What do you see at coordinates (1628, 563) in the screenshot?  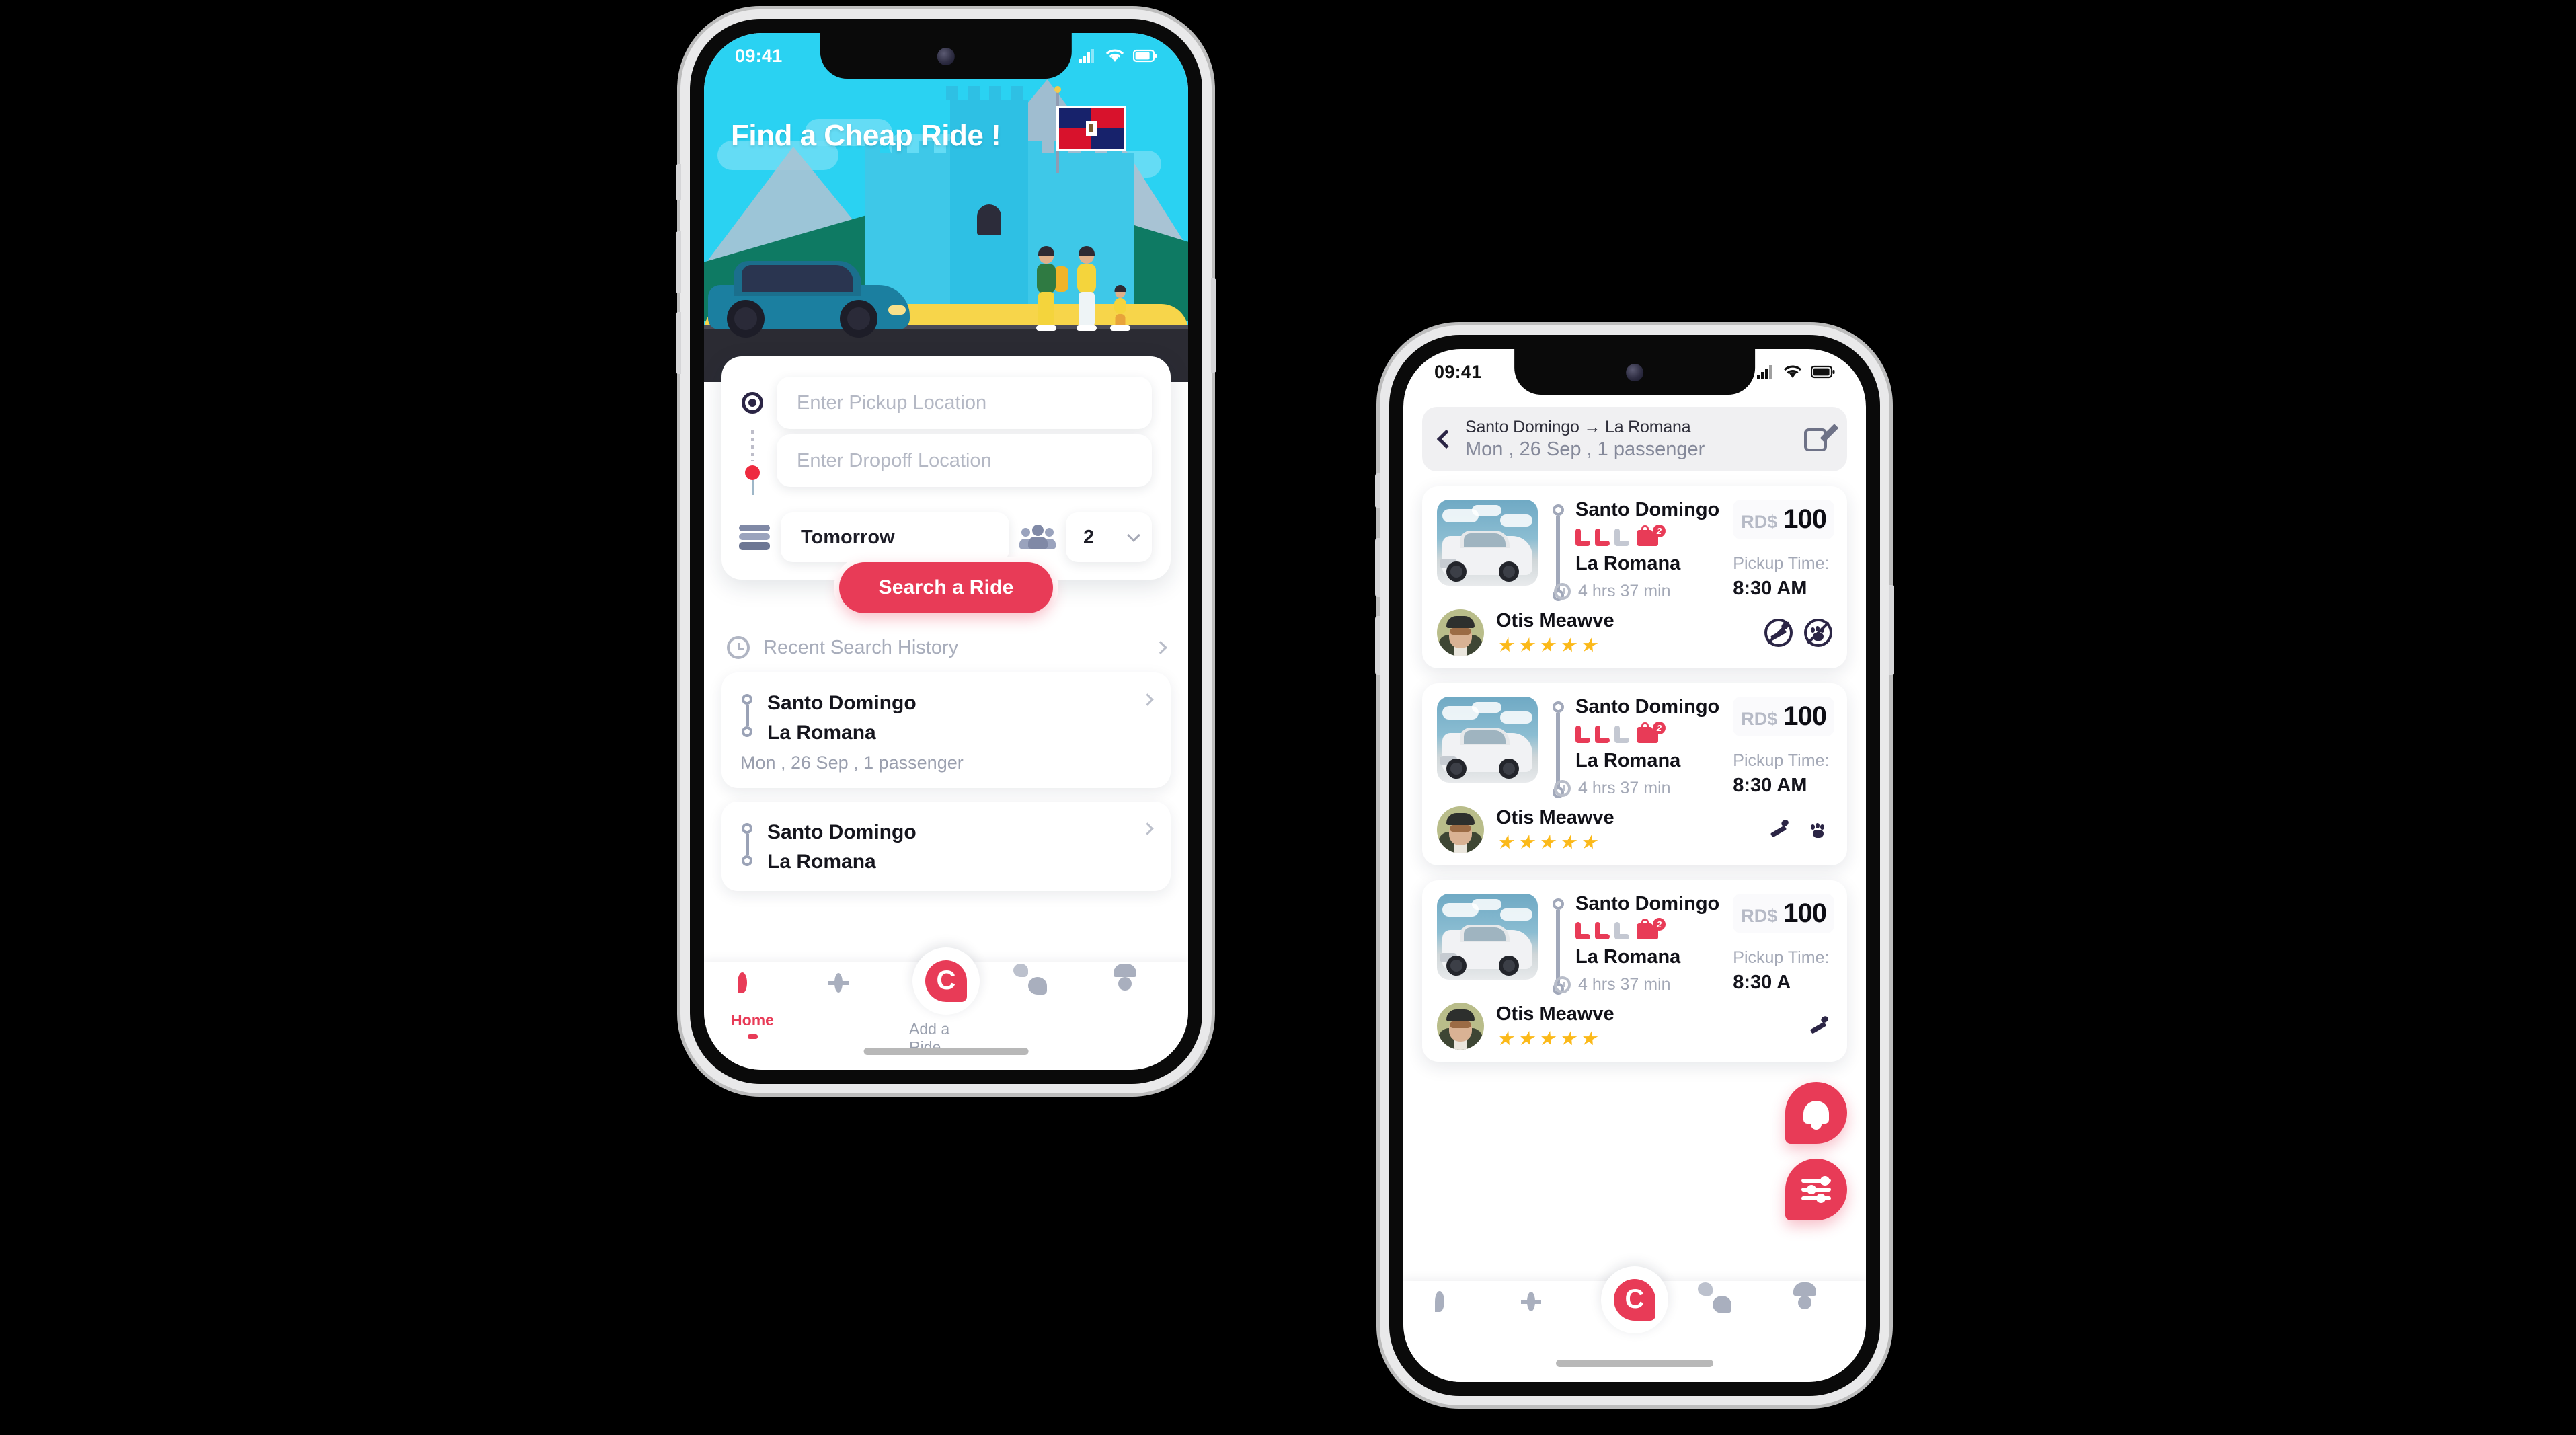 I see `ride-to-city: La Romana` at bounding box center [1628, 563].